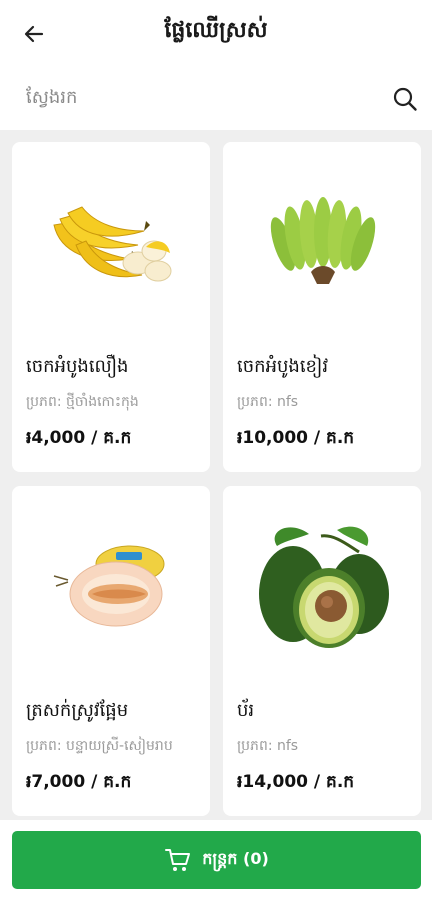  I want to click on search-icon, so click(405, 99).